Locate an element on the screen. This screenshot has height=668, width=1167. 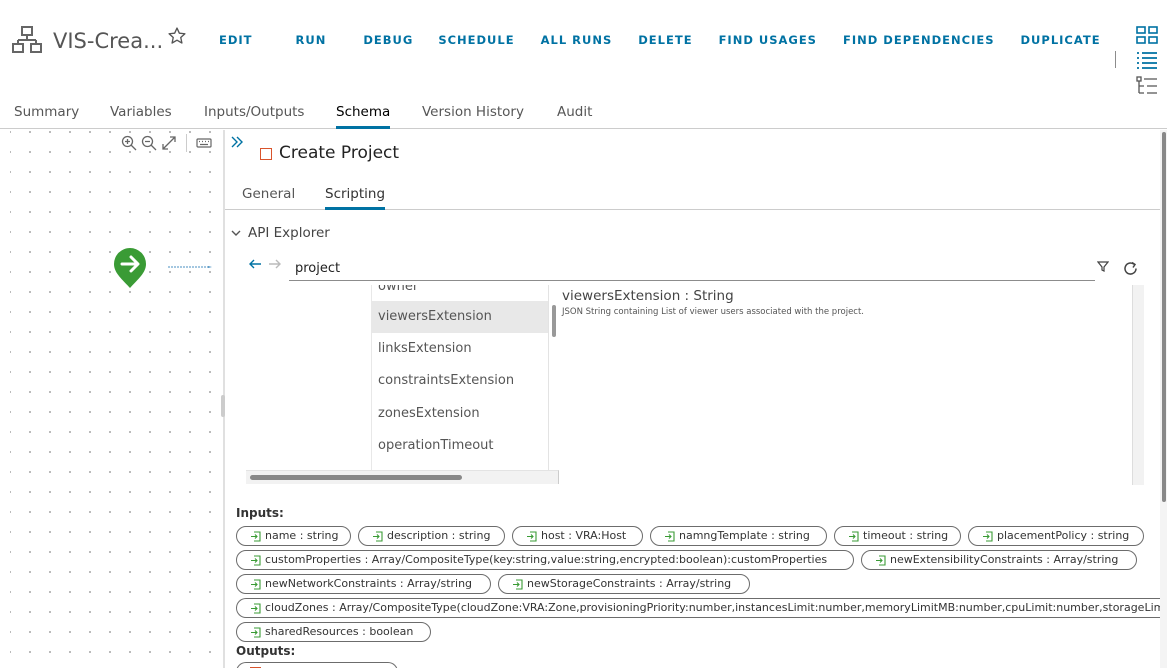
filter-icon is located at coordinates (1103, 266).